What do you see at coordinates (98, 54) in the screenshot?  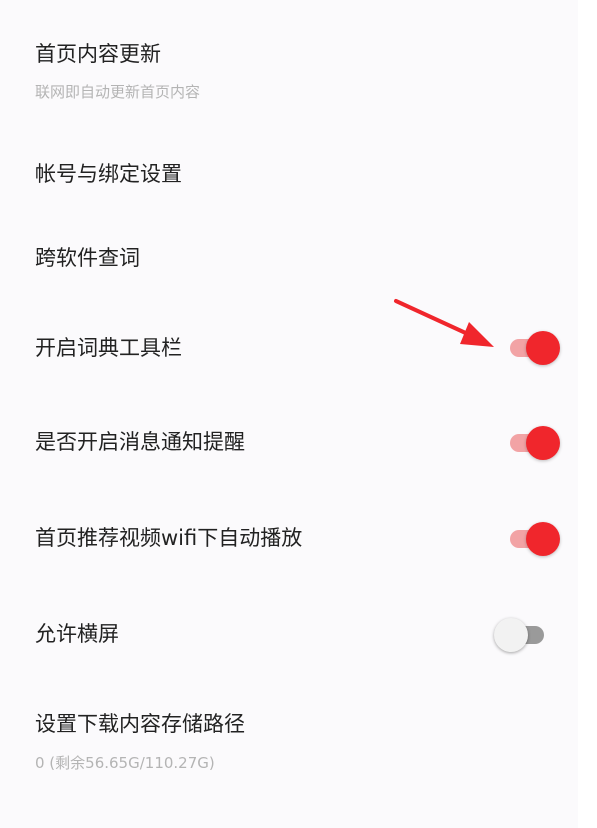 I see `setting-label: 首页内容更新` at bounding box center [98, 54].